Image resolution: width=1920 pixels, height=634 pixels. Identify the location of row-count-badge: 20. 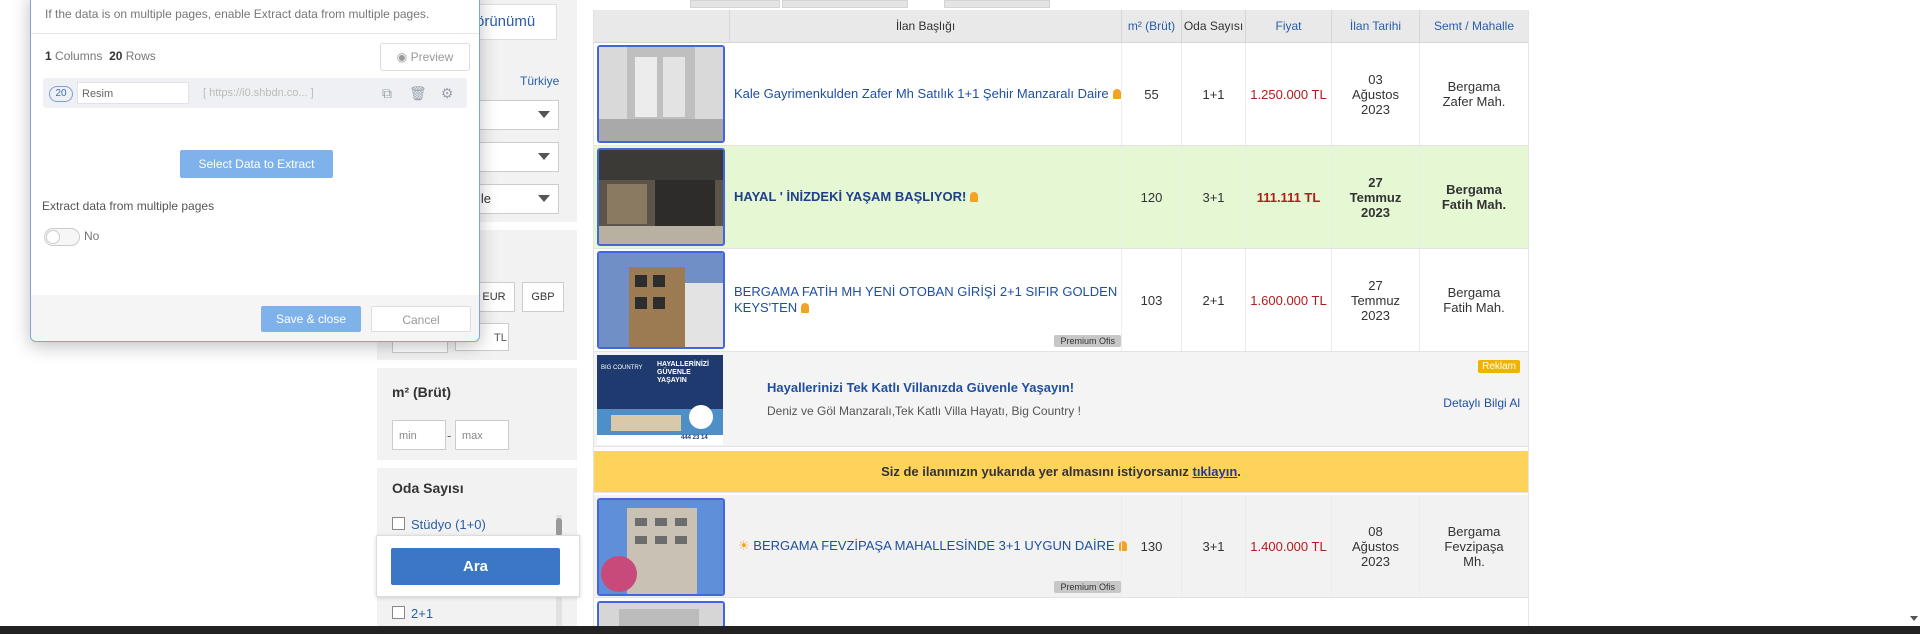
(61, 94).